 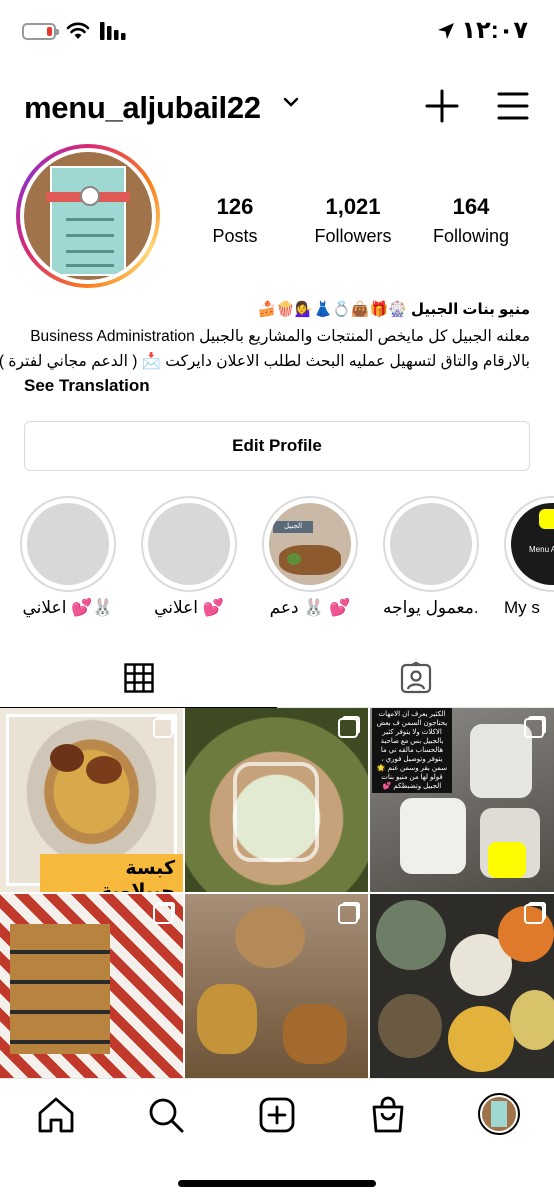 I want to click on plus-icon, so click(x=442, y=106).